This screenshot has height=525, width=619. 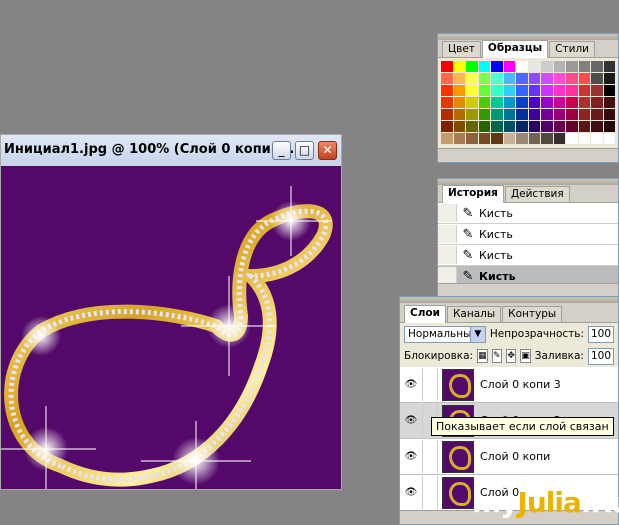 I want to click on lock-transparency-icon: ▦, so click(x=482, y=356).